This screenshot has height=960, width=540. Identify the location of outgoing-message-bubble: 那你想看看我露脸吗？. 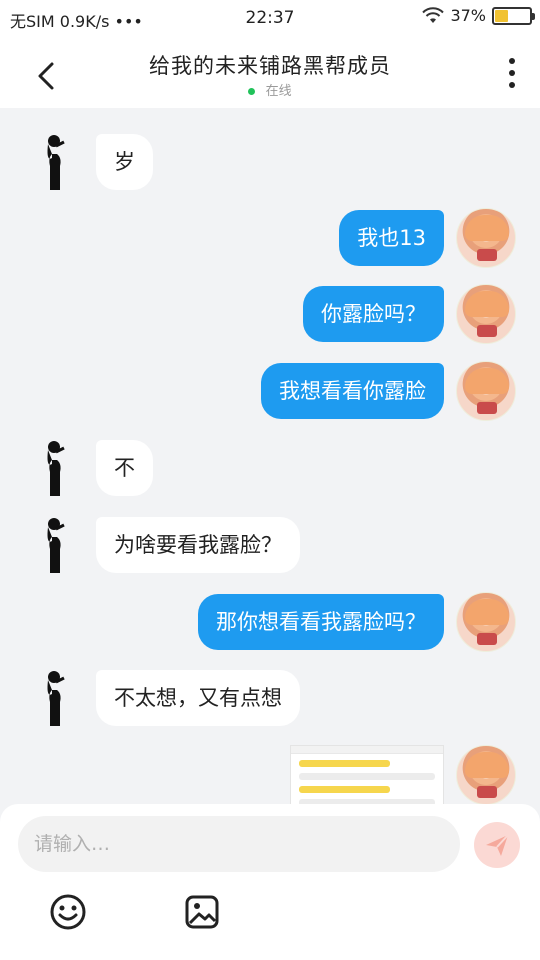
(321, 622).